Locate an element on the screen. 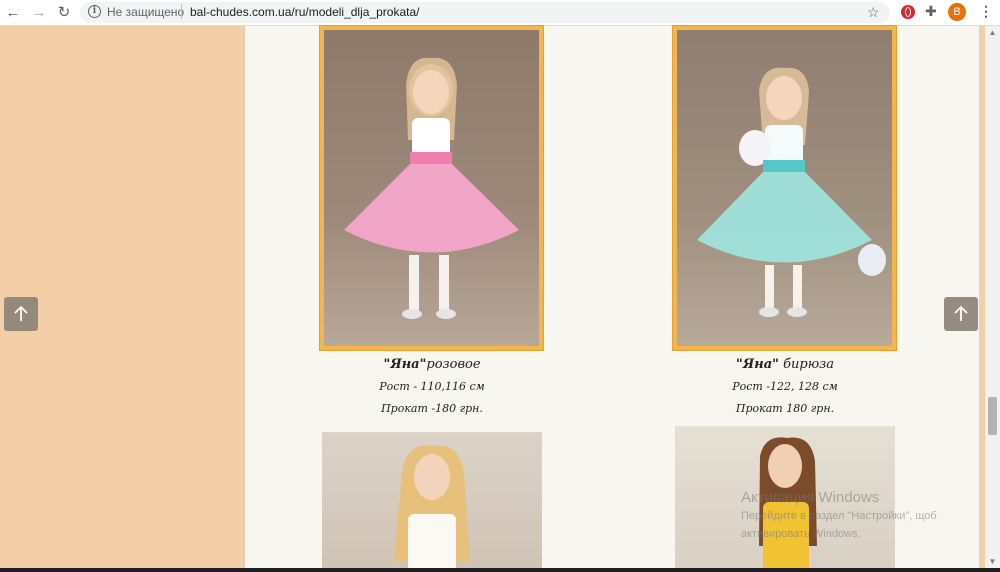 The height and width of the screenshot is (572, 1000). opera-extension-icon is located at coordinates (908, 12).